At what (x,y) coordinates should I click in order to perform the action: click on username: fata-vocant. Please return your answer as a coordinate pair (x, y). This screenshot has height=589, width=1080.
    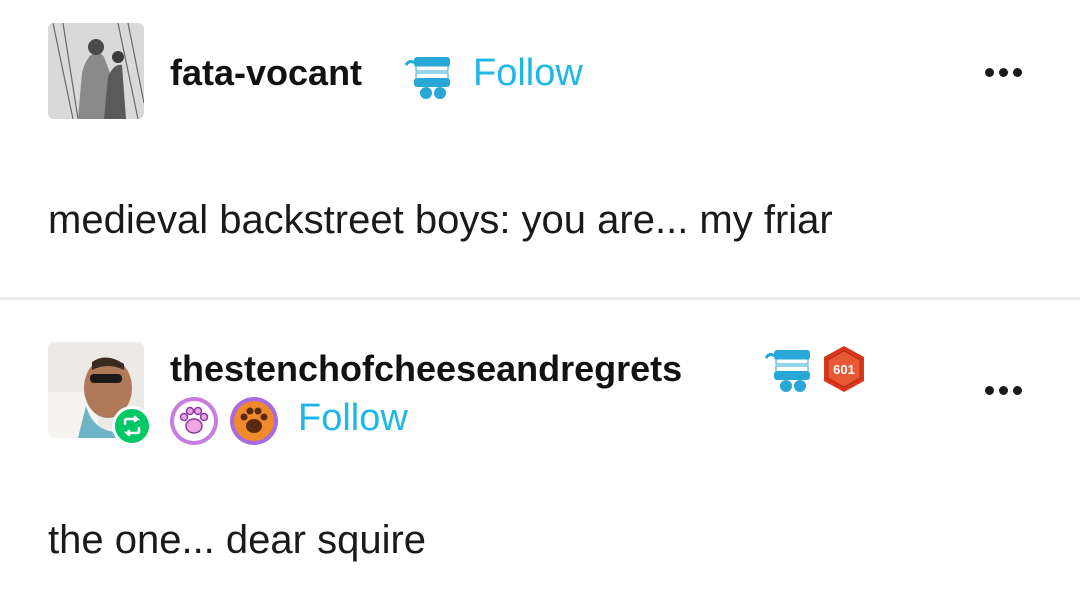
    Looking at the image, I should click on (266, 73).